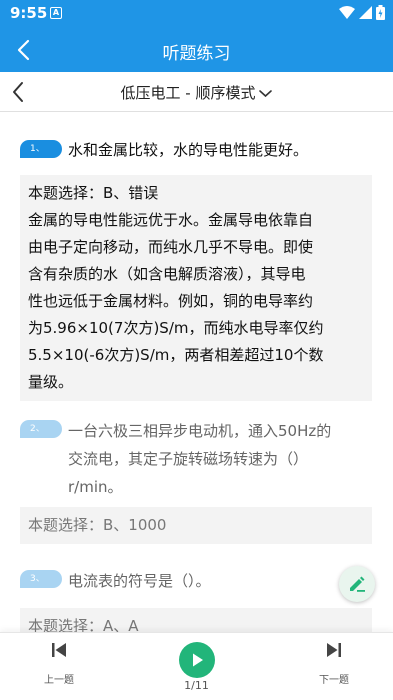 This screenshot has height=700, width=393. What do you see at coordinates (266, 94) in the screenshot?
I see `chevron-down-icon` at bounding box center [266, 94].